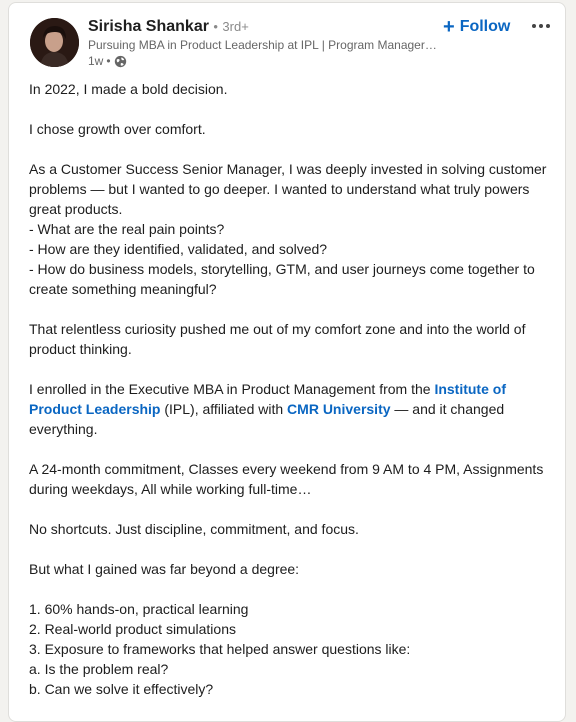 This screenshot has height=722, width=576. Describe the element at coordinates (268, 27) in the screenshot. I see `author-name-line: Sirisha Shankar • 3rd+` at that location.